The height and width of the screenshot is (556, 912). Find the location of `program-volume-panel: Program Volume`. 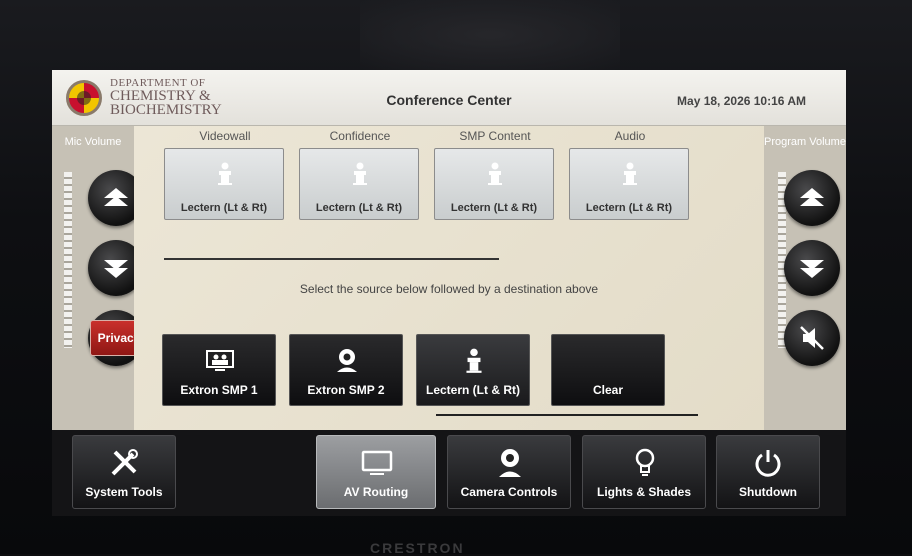

program-volume-panel: Program Volume is located at coordinates (805, 281).